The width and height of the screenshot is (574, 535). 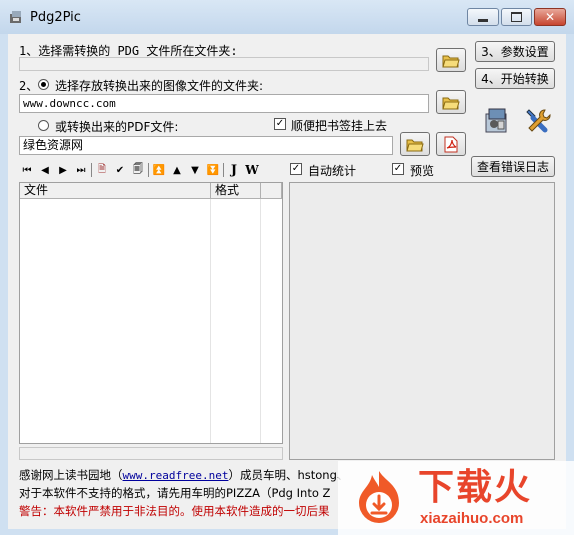 What do you see at coordinates (398, 169) in the screenshot?
I see `preview-checkbox: ✓` at bounding box center [398, 169].